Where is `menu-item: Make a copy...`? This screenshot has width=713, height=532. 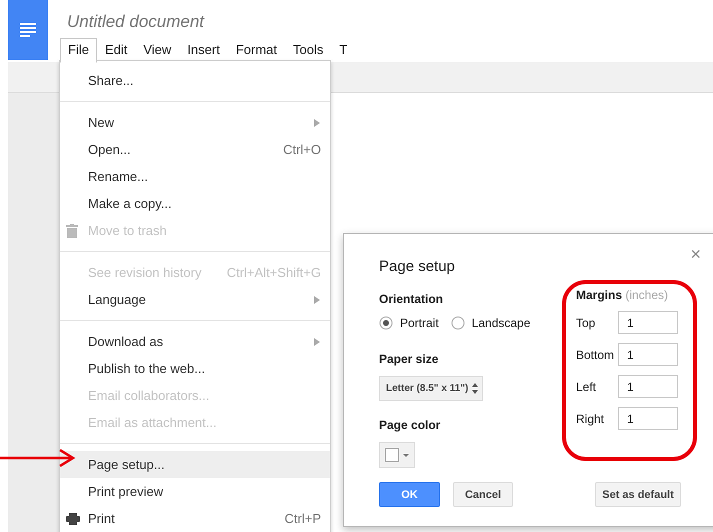
menu-item: Make a copy... is located at coordinates (195, 203).